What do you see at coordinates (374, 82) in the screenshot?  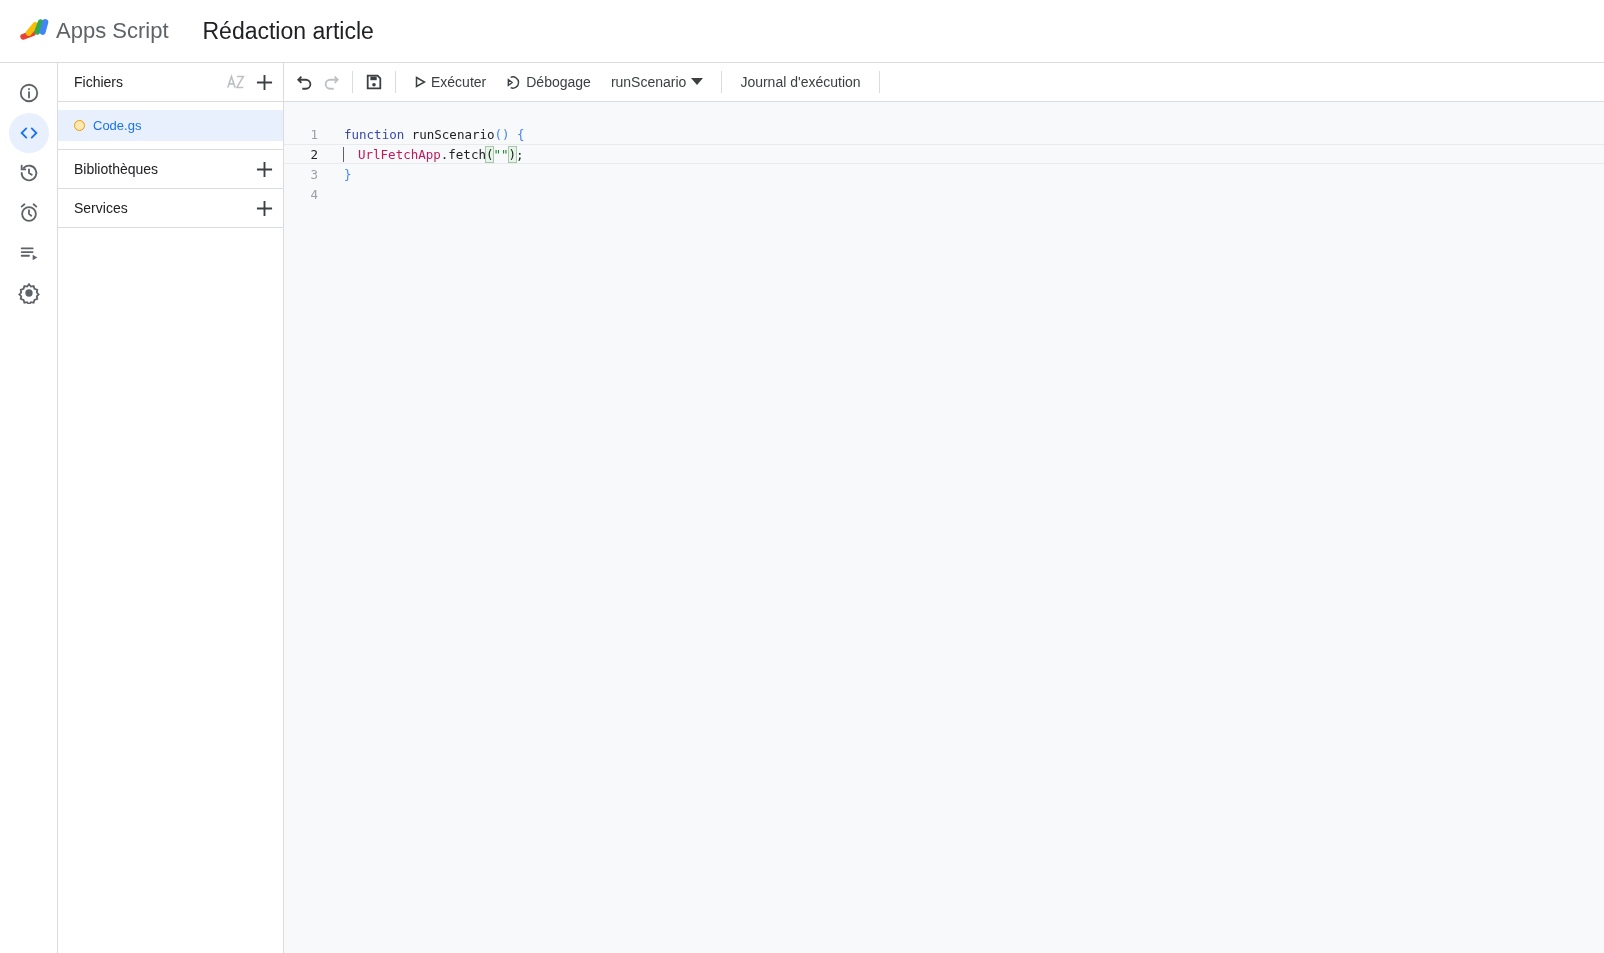 I see `save-icon` at bounding box center [374, 82].